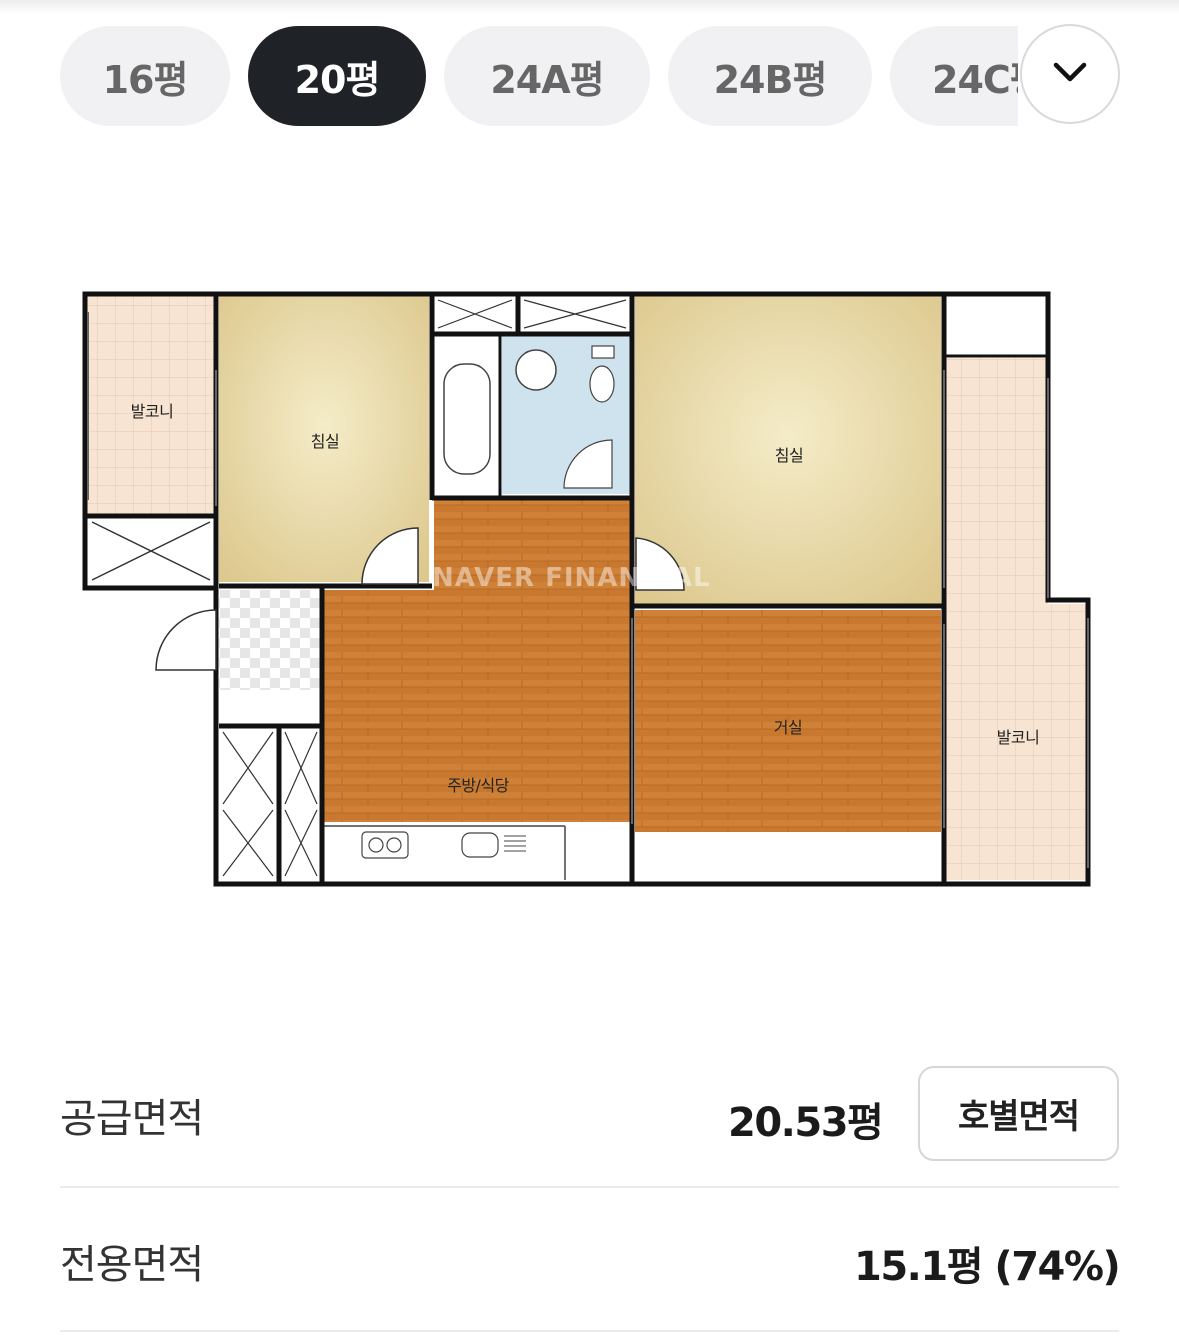  I want to click on size-tab-bar: 16평 20평 24A평 24B평 24C평, so click(589, 76).